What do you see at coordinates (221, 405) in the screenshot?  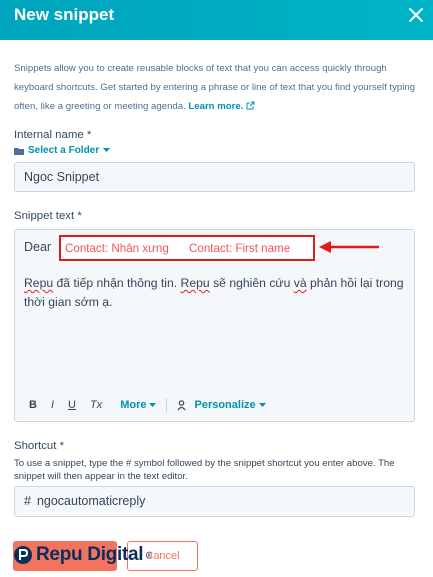 I see `personalize-dropdown: Personalize` at bounding box center [221, 405].